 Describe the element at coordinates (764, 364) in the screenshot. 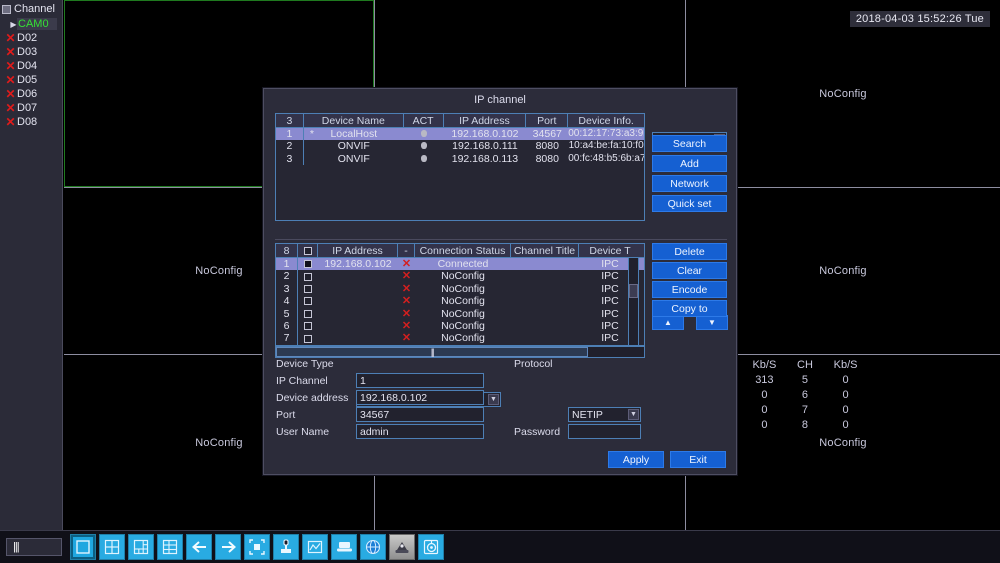

I see `stats-header-cell: Kb/S` at that location.